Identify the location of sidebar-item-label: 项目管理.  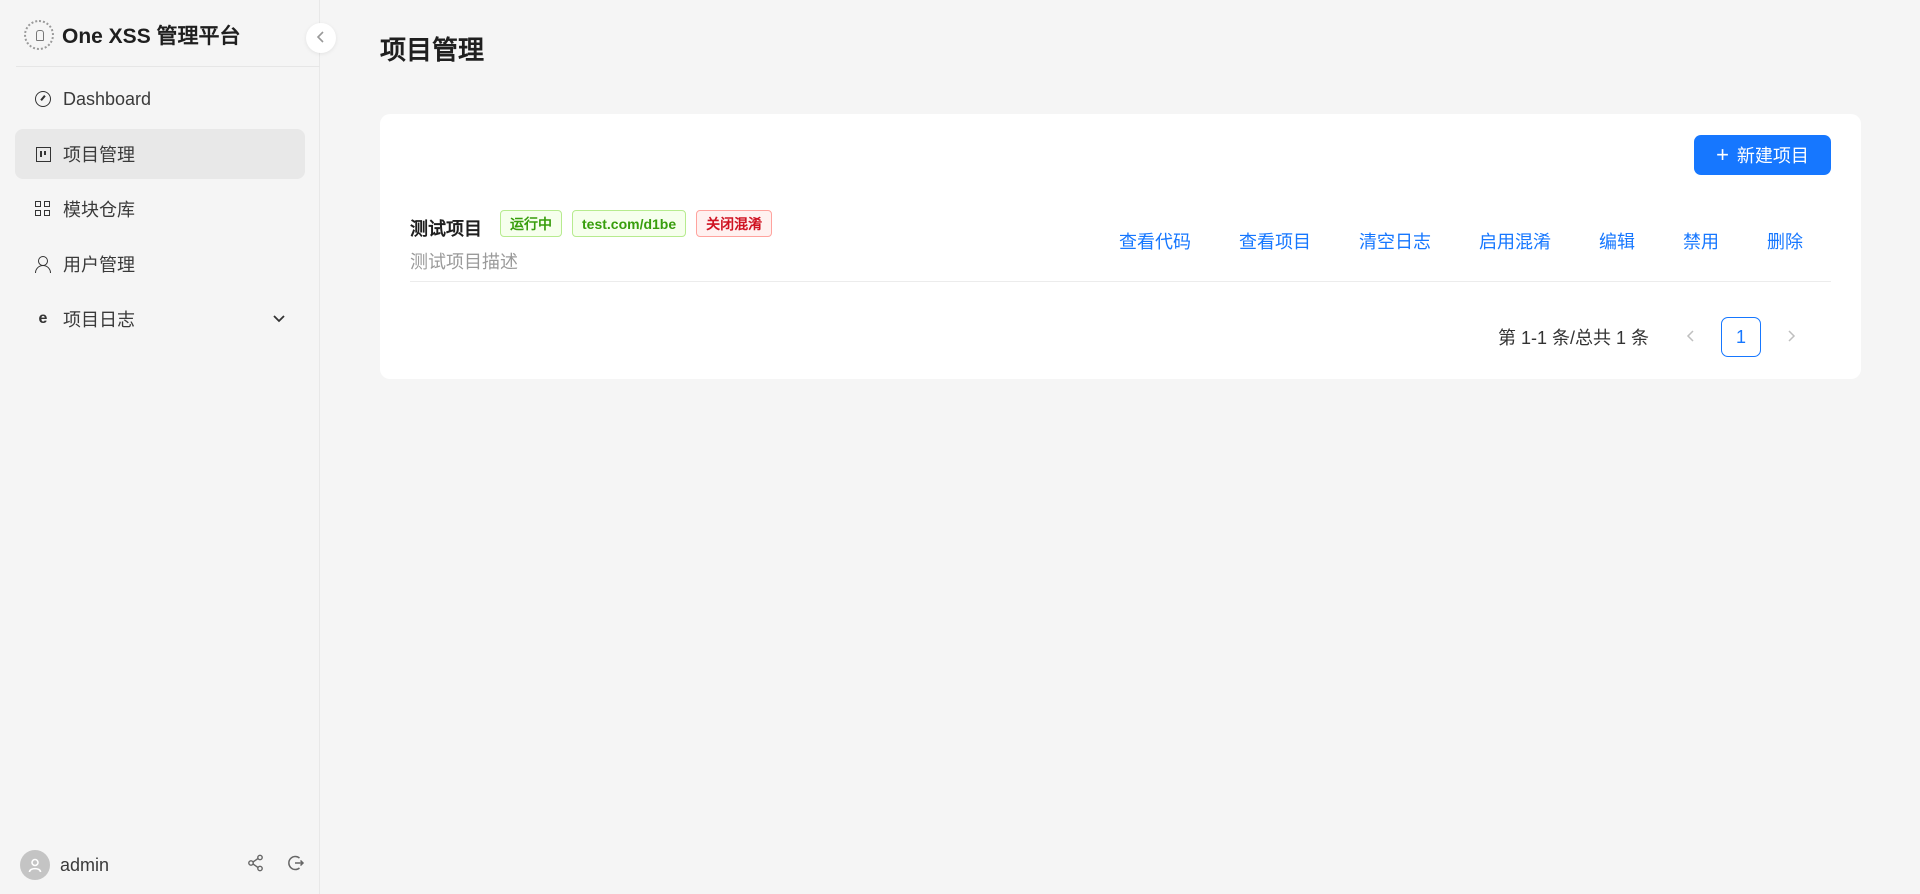
(99, 155).